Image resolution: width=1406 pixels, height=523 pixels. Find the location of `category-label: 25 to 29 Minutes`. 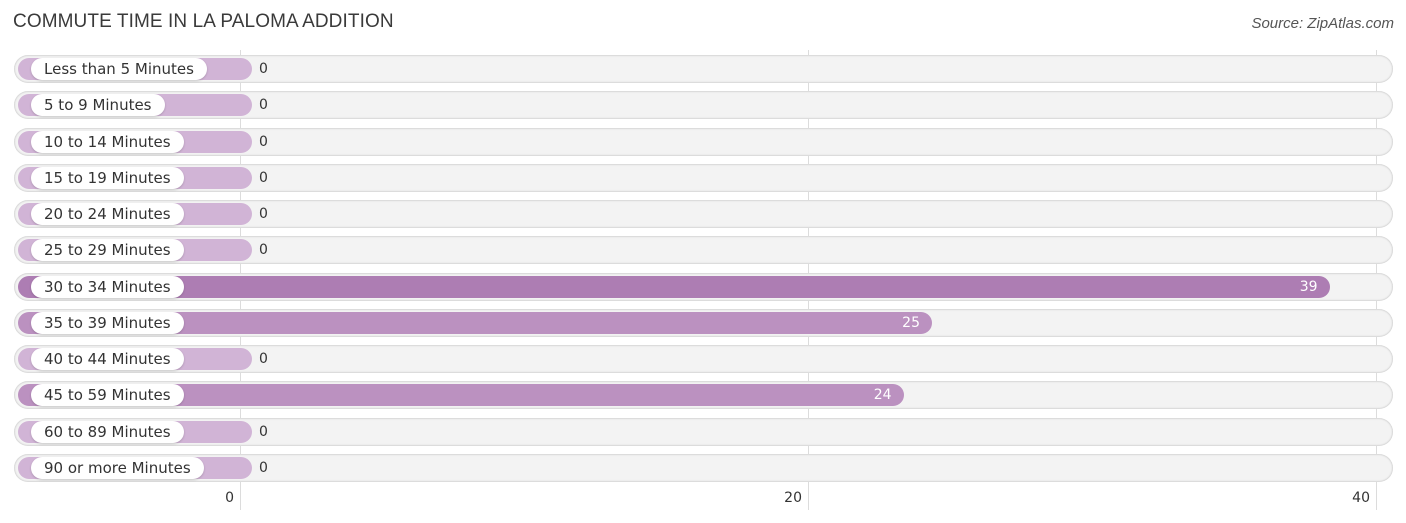

category-label: 25 to 29 Minutes is located at coordinates (107, 250).